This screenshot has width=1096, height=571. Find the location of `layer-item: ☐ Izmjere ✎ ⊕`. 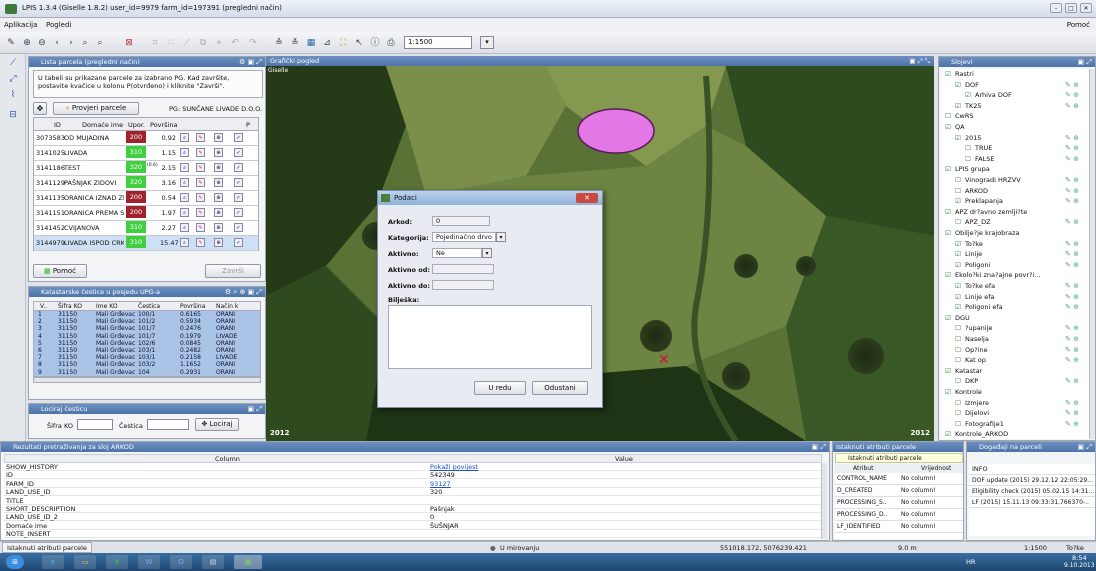

layer-item: ☐ Izmjere ✎ ⊕ is located at coordinates (1015, 403).